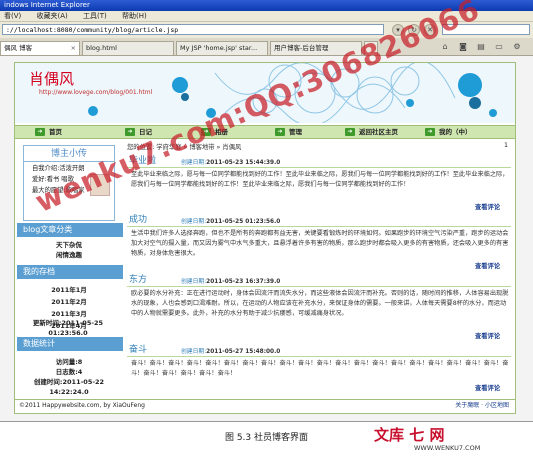  I want to click on stat-visits: 访问量:8, so click(69, 362).